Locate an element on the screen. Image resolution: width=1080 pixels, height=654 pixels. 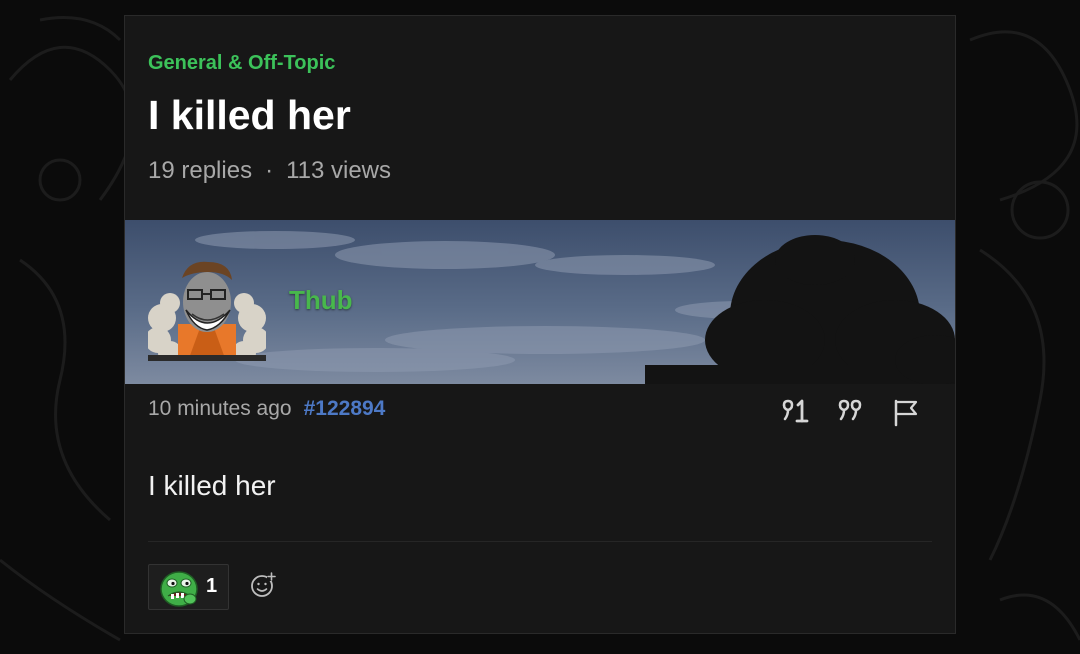
topic-stats: 19 replies · 113 views is located at coordinates (269, 171).